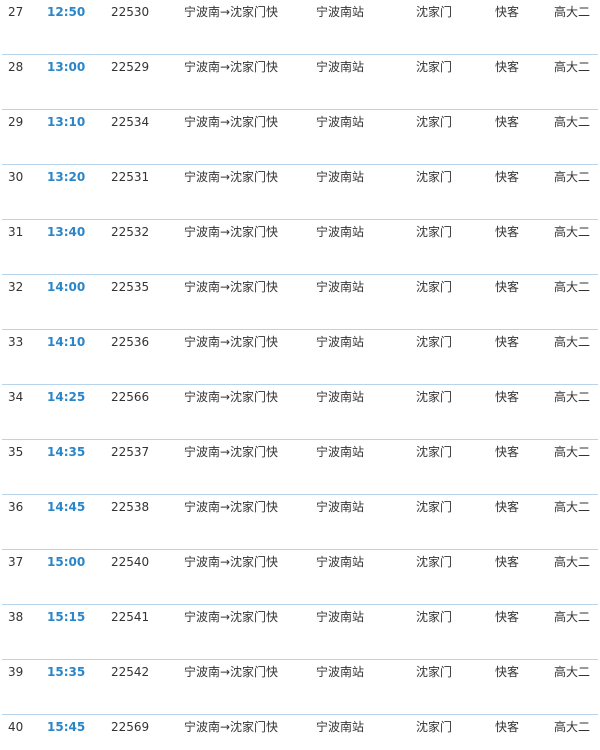 The height and width of the screenshot is (750, 600). What do you see at coordinates (130, 122) in the screenshot?
I see `trip-code: 22534` at bounding box center [130, 122].